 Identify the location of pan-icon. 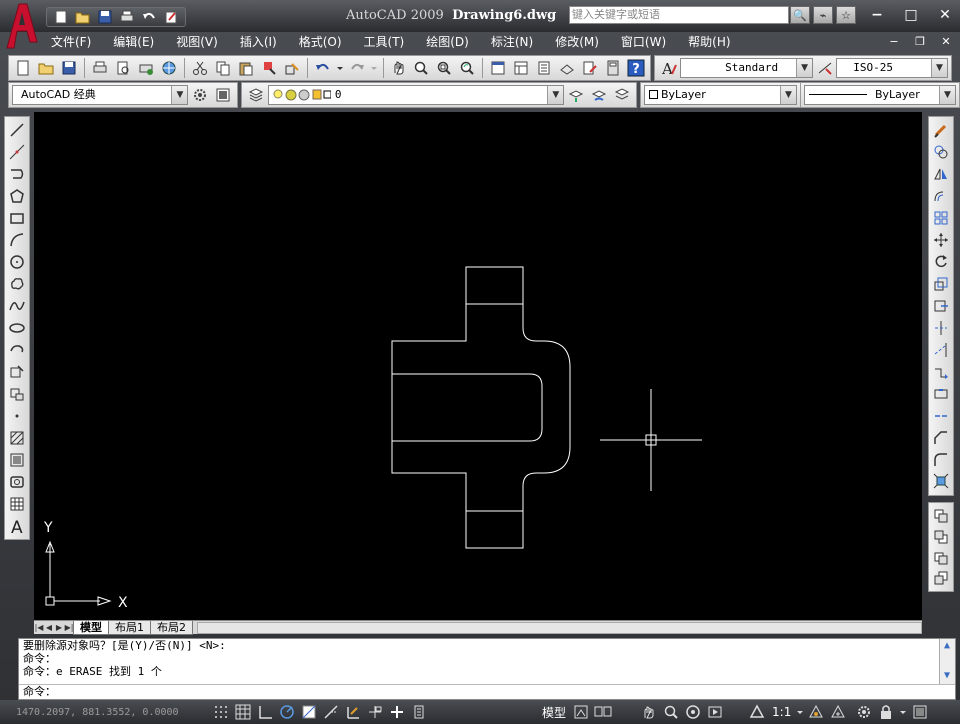
(649, 712).